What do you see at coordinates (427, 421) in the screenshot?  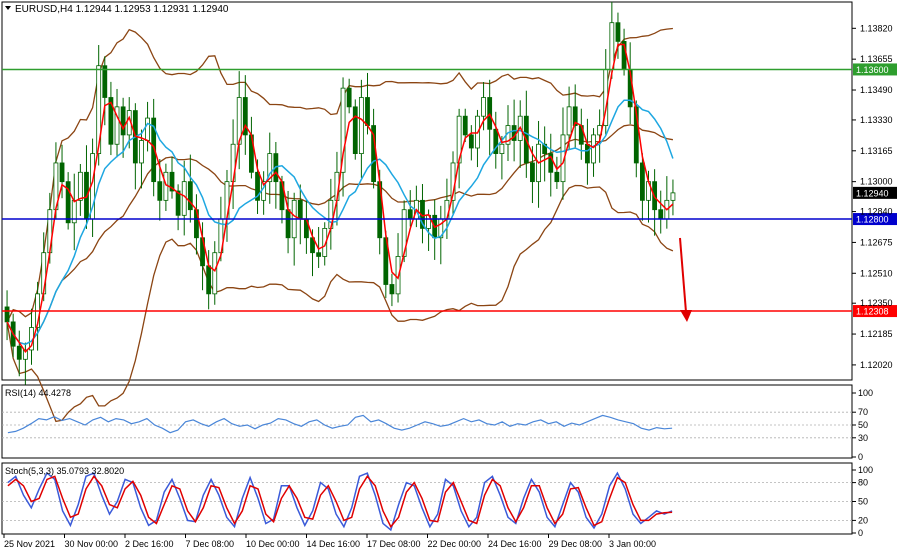 I see `rsi-panel` at bounding box center [427, 421].